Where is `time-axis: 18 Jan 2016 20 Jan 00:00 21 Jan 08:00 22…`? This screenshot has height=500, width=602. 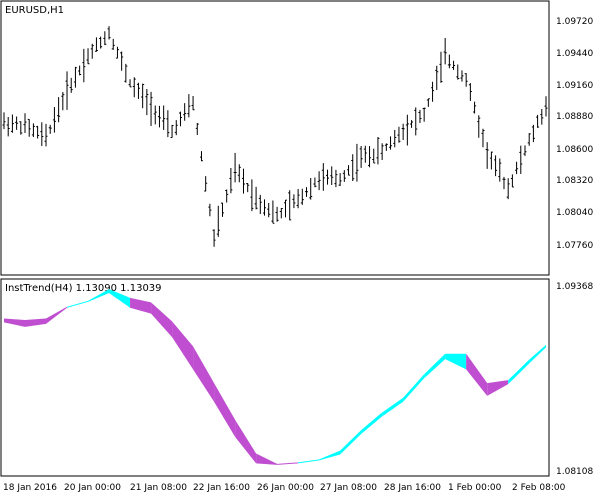
time-axis: 18 Jan 2016 20 Jan 00:00 21 Jan 08:00 22… is located at coordinates (284, 488).